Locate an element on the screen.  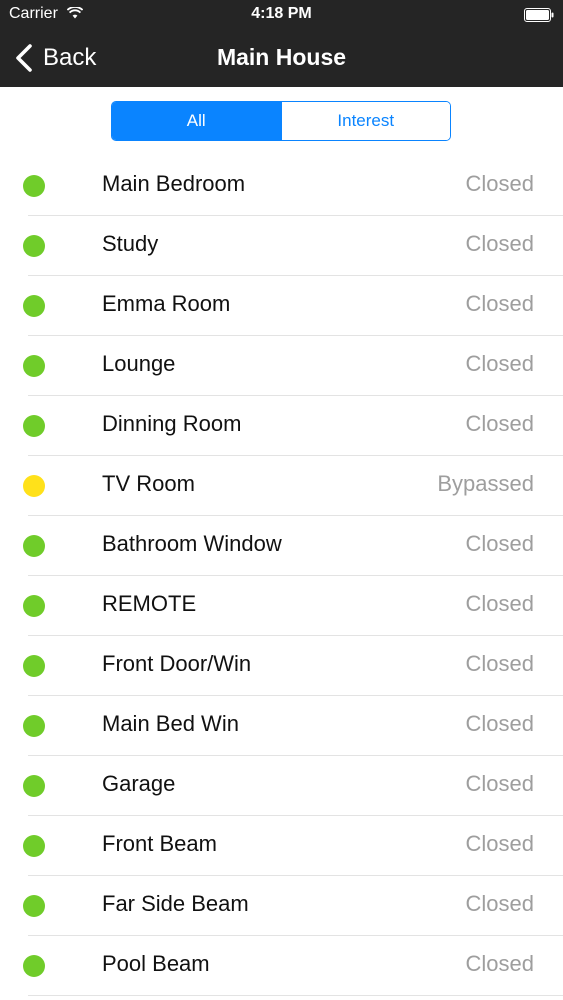
page-title: Main House is located at coordinates (281, 57).